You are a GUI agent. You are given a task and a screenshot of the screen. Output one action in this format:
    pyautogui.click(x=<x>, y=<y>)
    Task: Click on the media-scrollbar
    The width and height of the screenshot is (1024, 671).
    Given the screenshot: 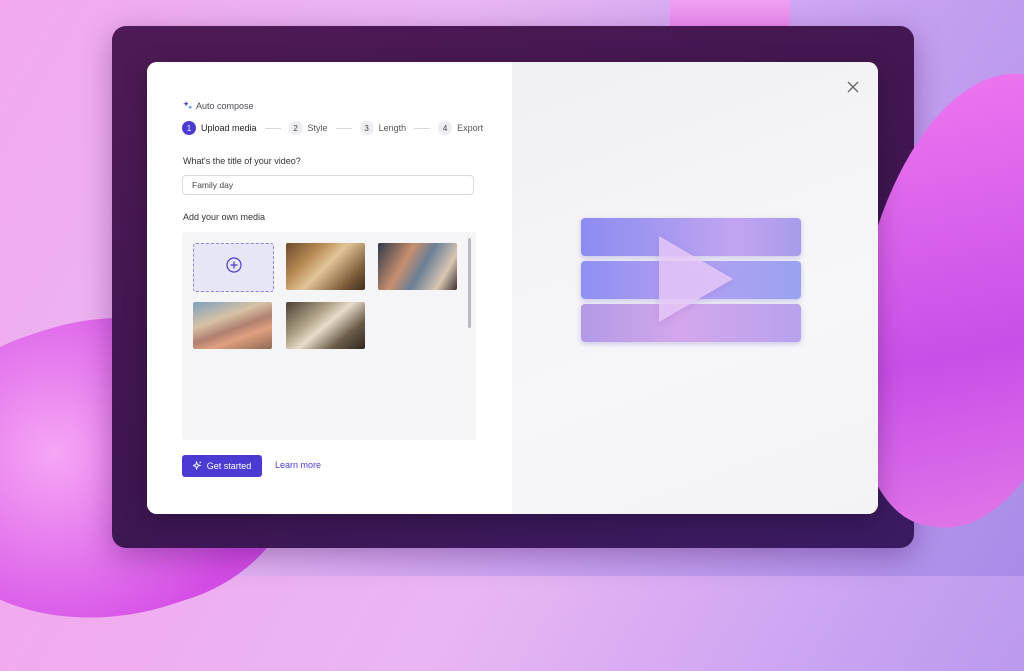 What is the action you would take?
    pyautogui.click(x=469, y=283)
    